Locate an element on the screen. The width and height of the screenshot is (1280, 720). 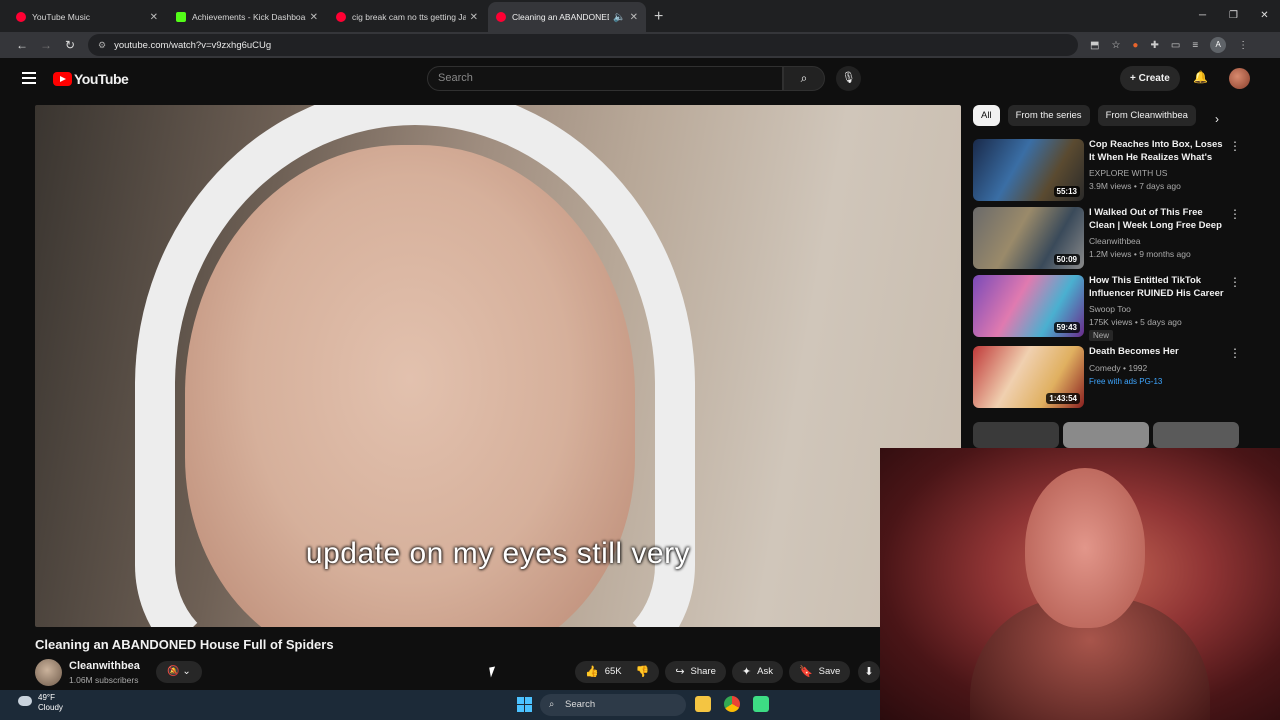
cloud-icon is located at coordinates (25, 701).